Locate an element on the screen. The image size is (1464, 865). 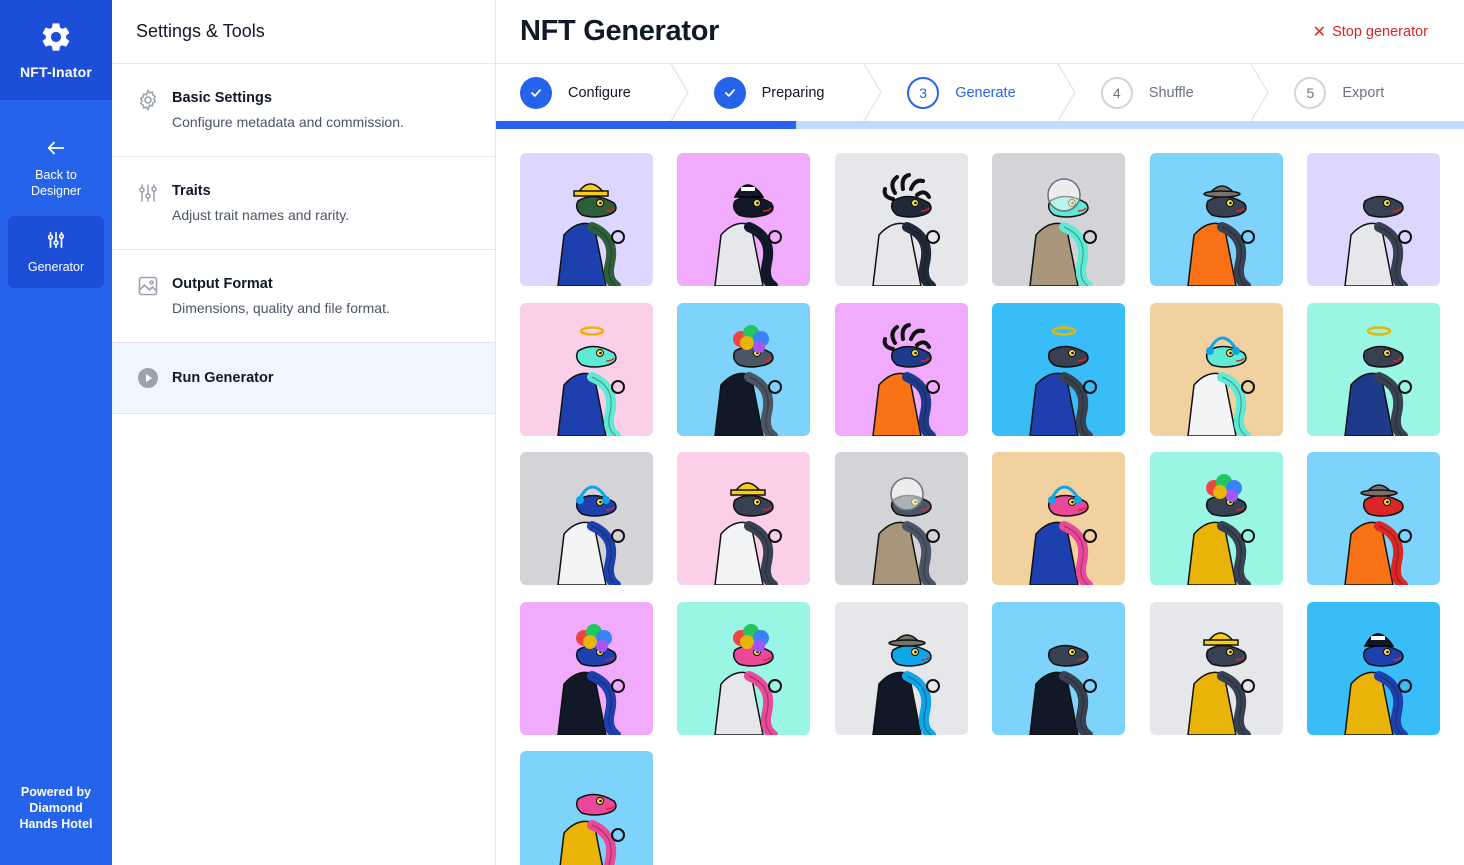
back-label-line-1: Back to is located at coordinates (56, 175).